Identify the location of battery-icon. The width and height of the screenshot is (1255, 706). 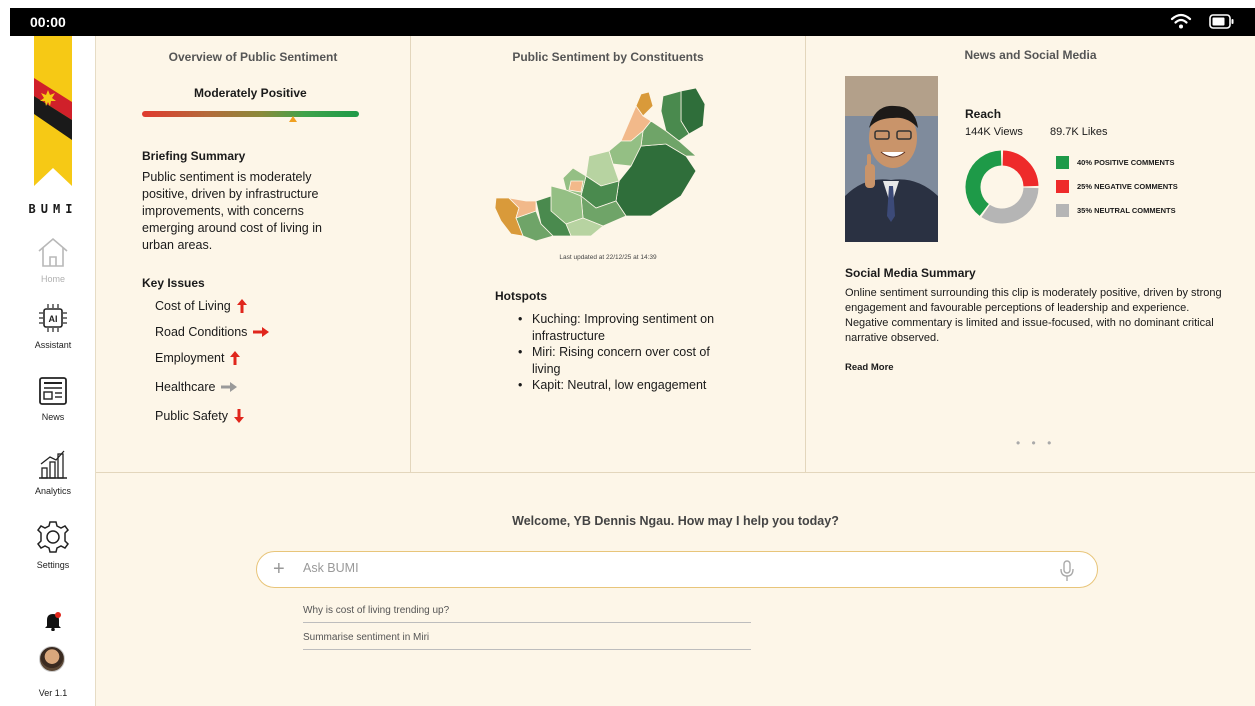
(1222, 24).